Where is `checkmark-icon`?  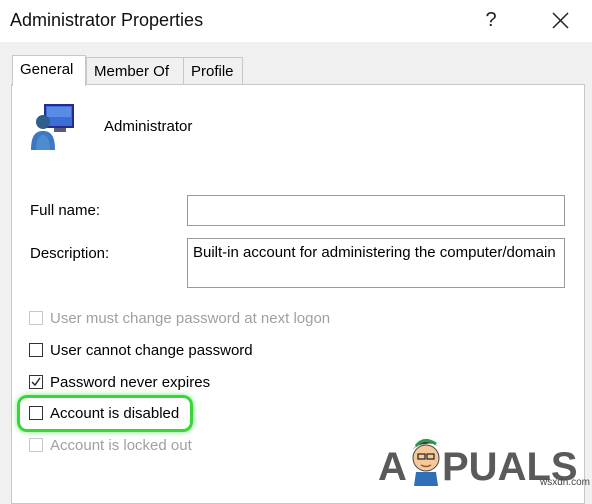
checkmark-icon is located at coordinates (36, 382).